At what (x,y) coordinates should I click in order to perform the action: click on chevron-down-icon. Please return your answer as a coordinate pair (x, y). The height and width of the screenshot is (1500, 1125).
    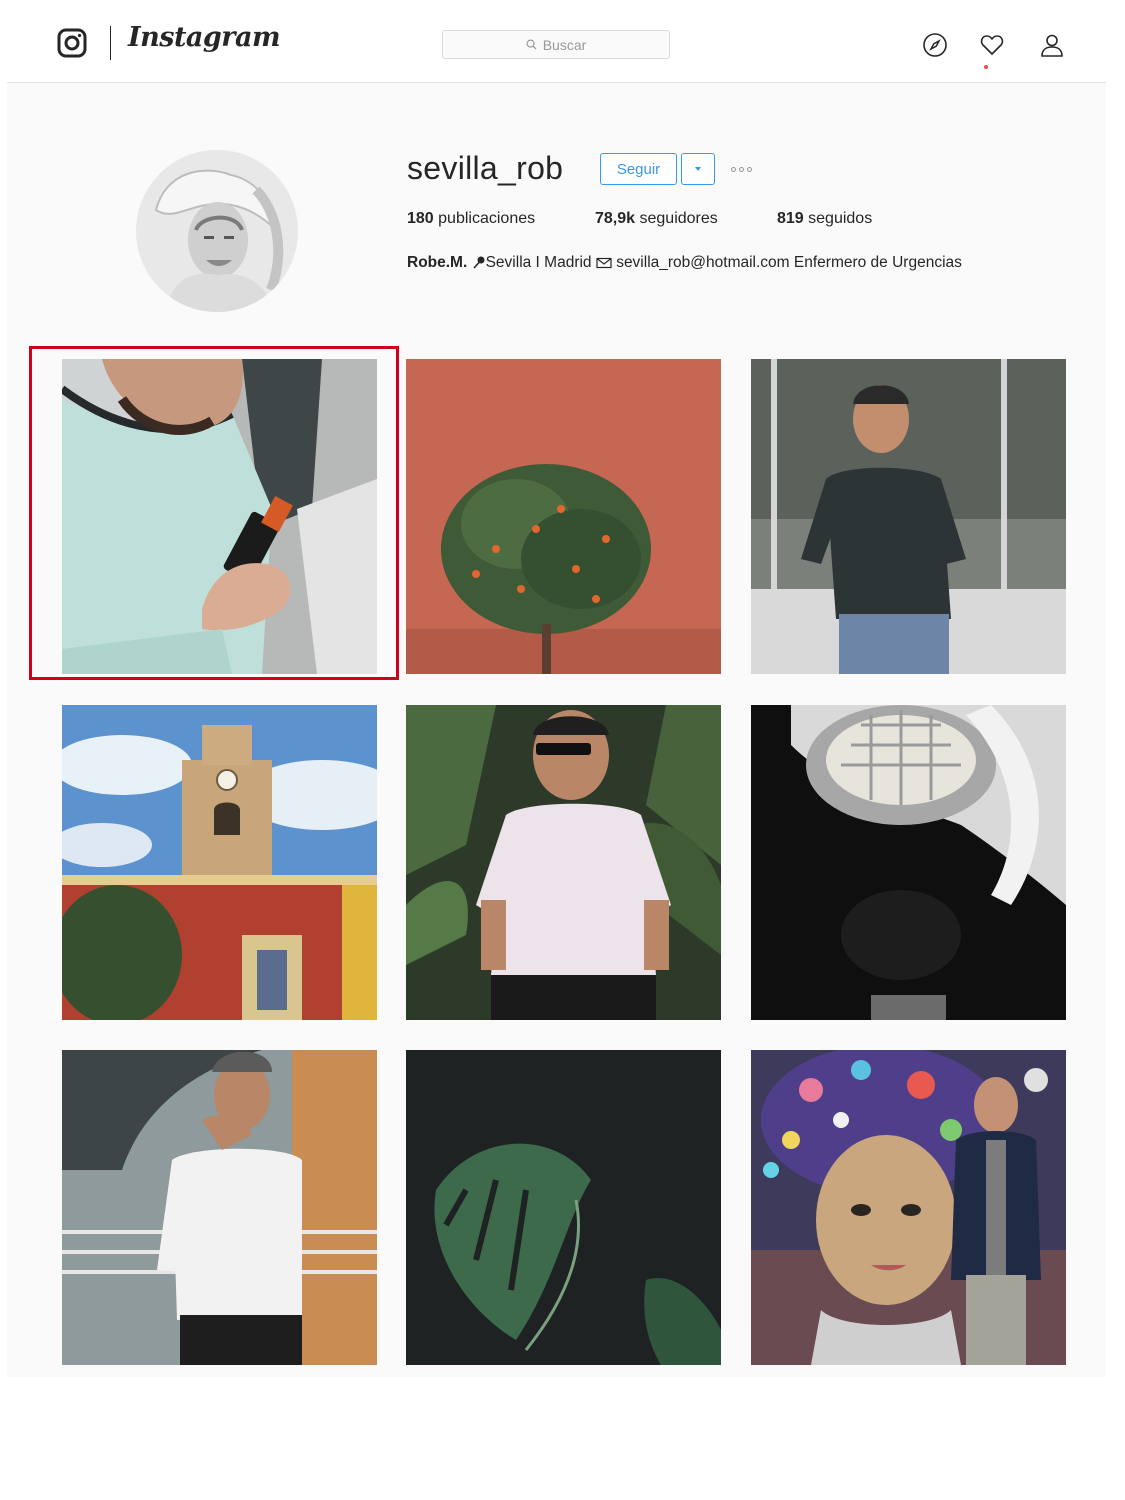
    Looking at the image, I should click on (698, 169).